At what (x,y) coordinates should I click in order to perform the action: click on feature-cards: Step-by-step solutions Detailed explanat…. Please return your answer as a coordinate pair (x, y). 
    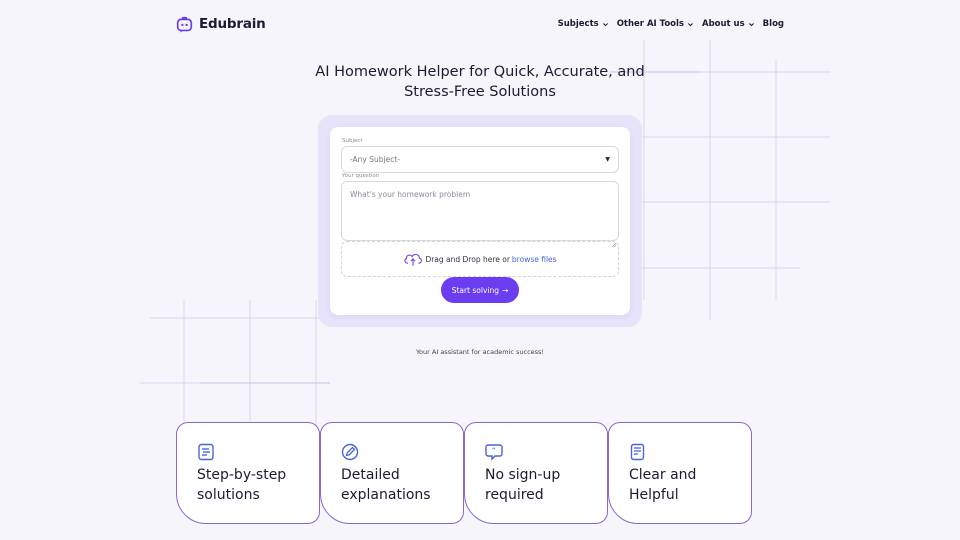
    Looking at the image, I should click on (464, 473).